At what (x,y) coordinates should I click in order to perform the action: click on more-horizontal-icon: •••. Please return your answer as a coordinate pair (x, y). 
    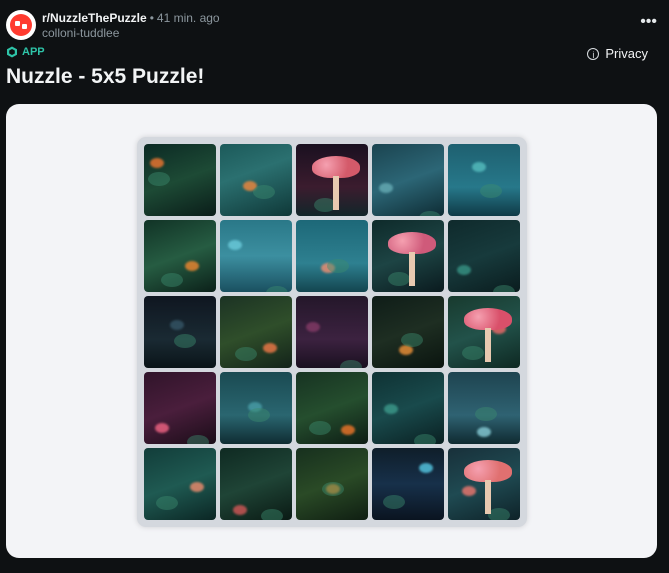
    Looking at the image, I should click on (648, 22).